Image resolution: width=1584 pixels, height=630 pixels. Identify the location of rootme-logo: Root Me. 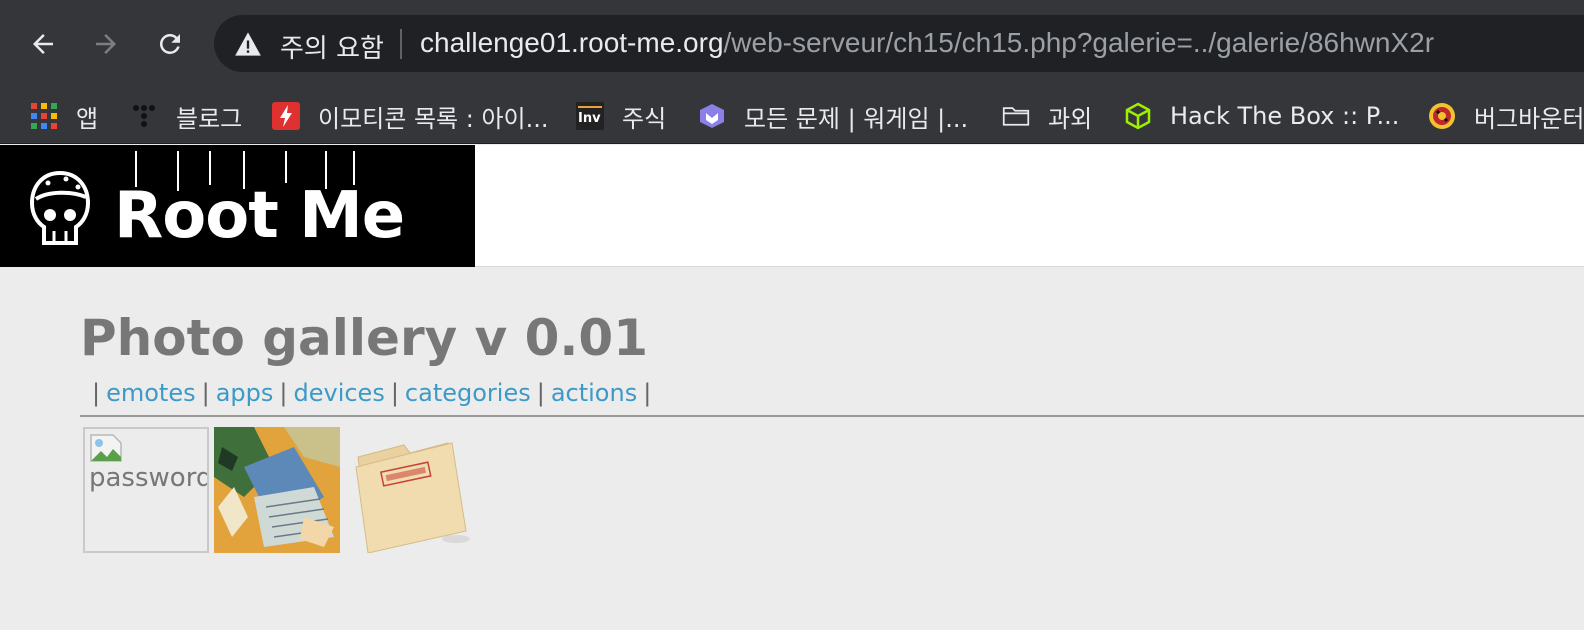
(237, 206).